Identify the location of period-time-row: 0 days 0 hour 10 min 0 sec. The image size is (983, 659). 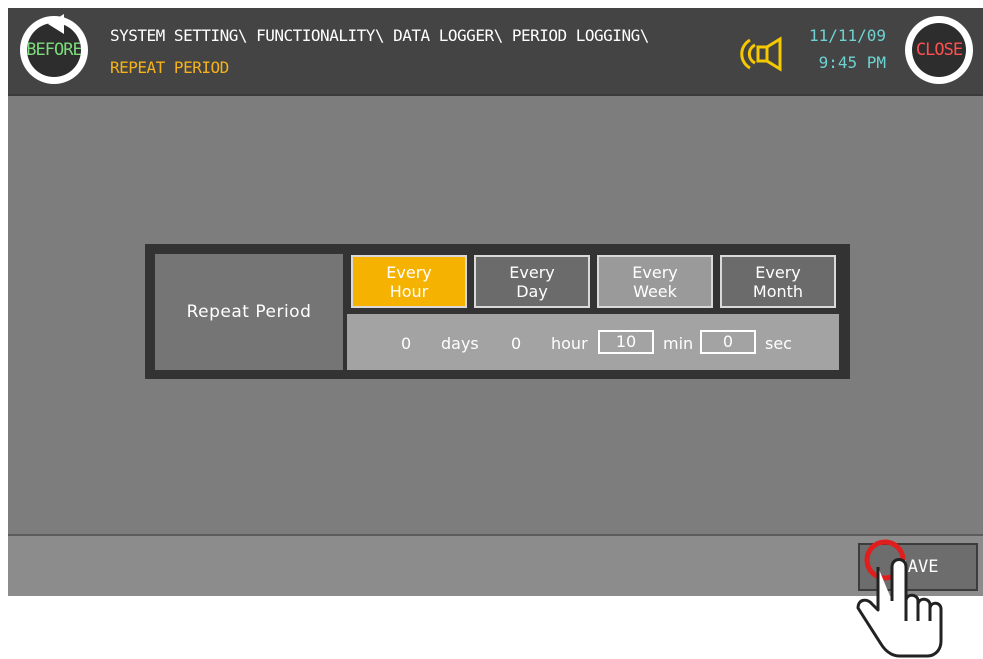
(593, 342).